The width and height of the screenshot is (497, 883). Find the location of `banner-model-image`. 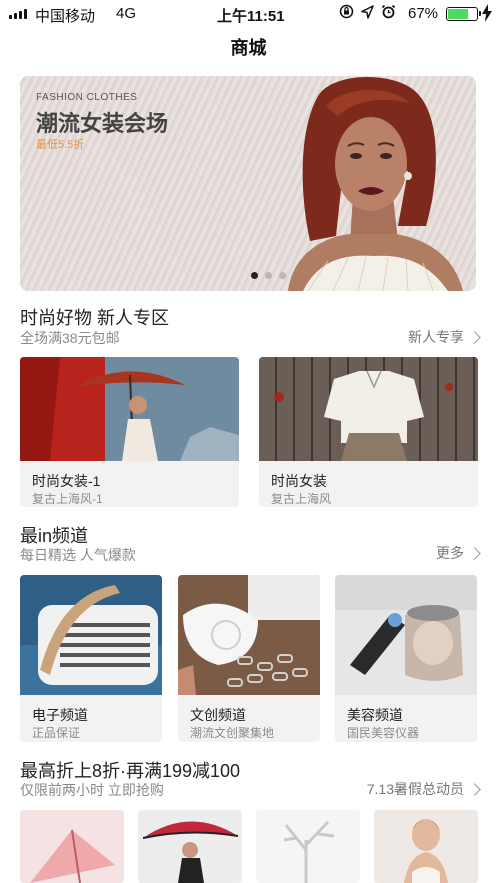

banner-model-image is located at coordinates (375, 183).